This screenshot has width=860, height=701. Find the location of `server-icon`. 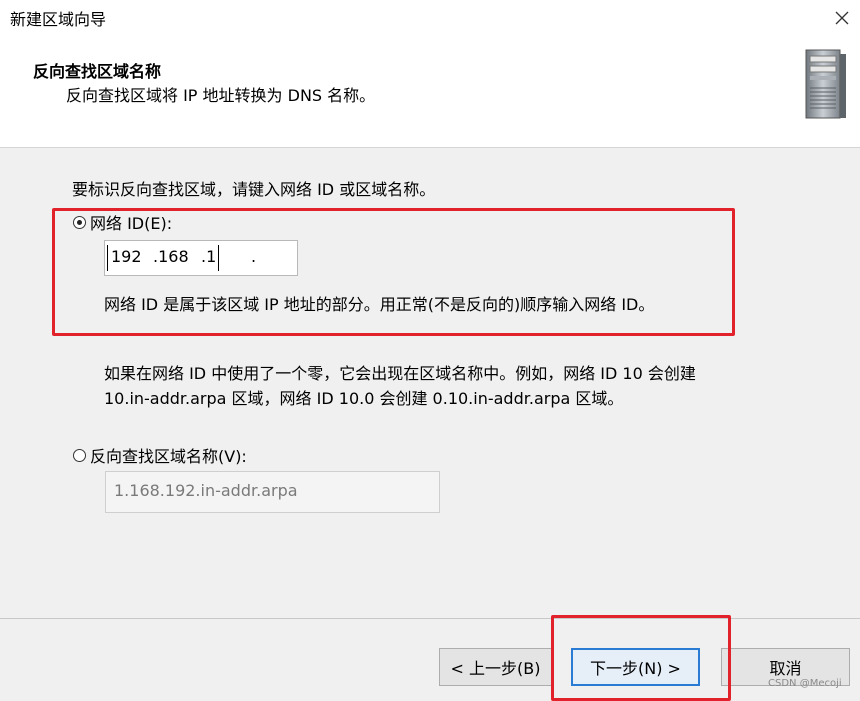

server-icon is located at coordinates (825, 84).